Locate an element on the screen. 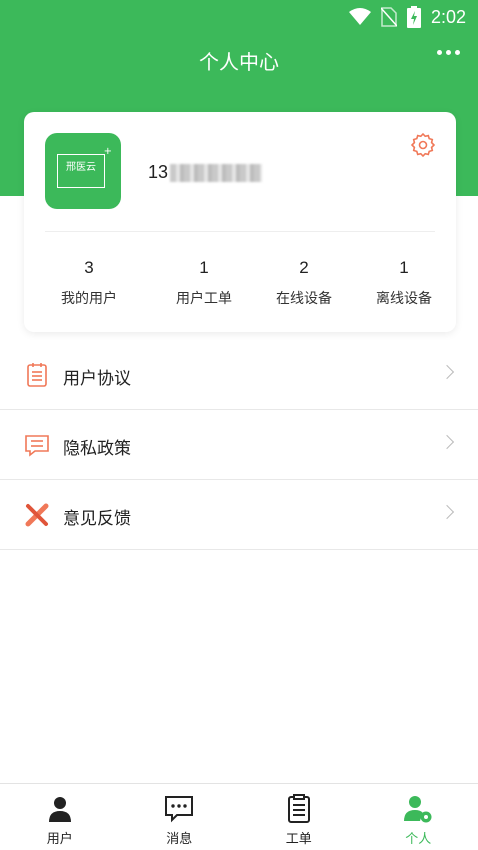 This screenshot has height=850, width=478. tab-profile: 个人 is located at coordinates (418, 817).